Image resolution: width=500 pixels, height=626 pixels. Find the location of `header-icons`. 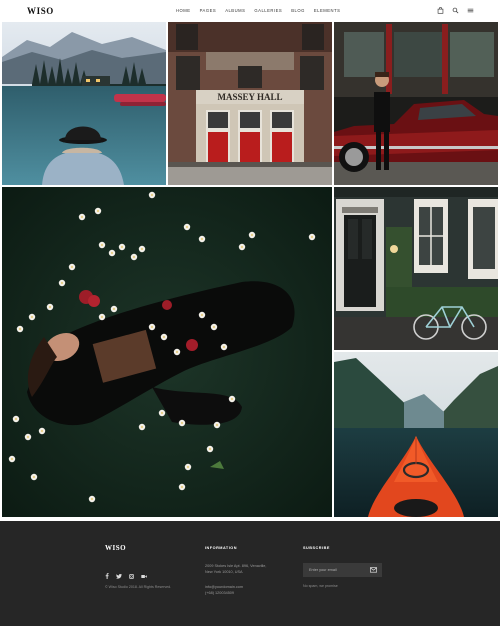

header-icons is located at coordinates (455, 10).